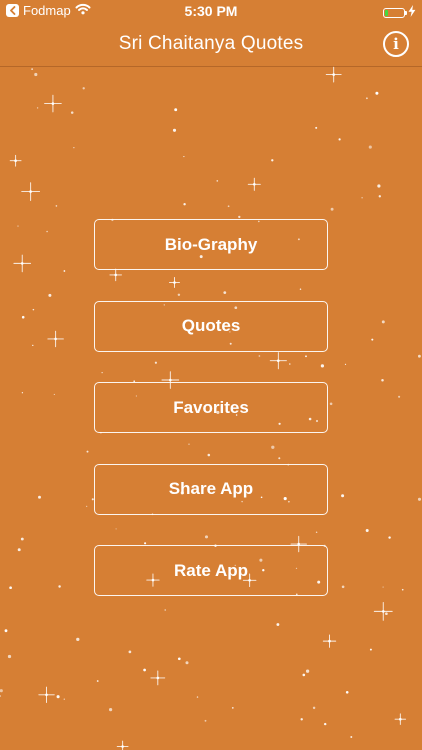  What do you see at coordinates (386, 13) in the screenshot?
I see `battery-level` at bounding box center [386, 13].